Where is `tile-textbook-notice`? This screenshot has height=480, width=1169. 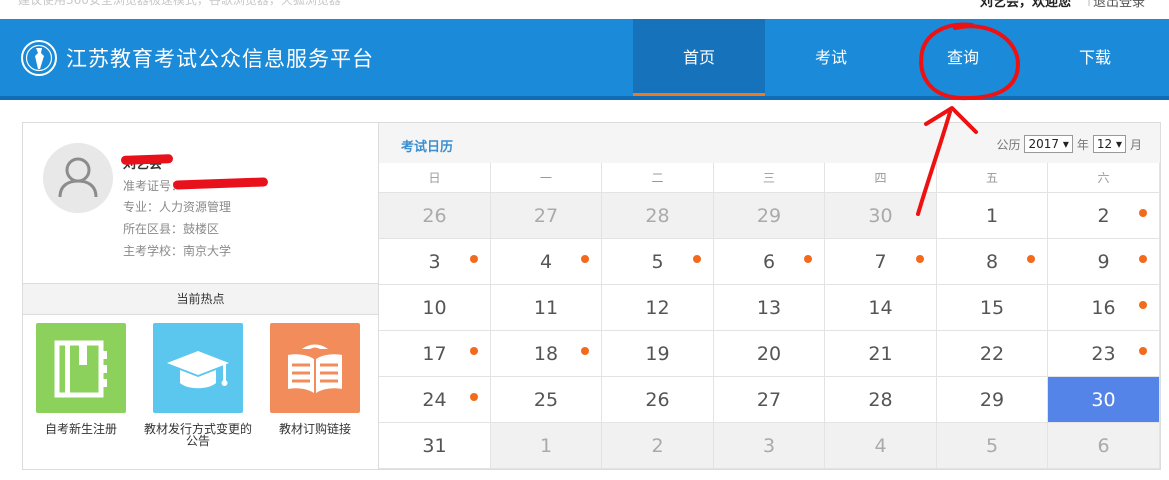 tile-textbook-notice is located at coordinates (198, 368).